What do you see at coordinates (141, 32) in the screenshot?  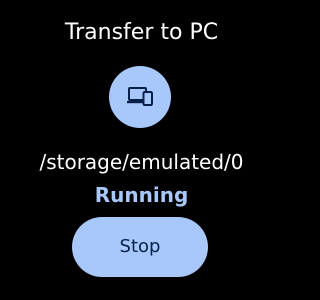 I see `screen-title: Transfer to PC` at bounding box center [141, 32].